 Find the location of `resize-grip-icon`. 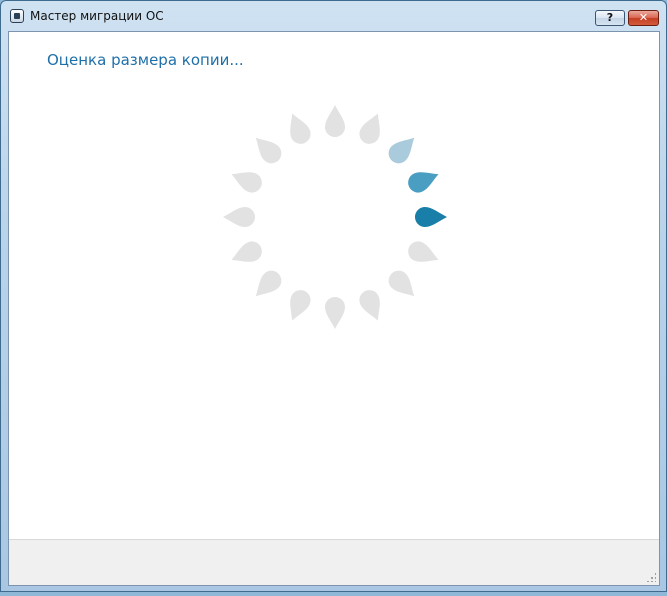

resize-grip-icon is located at coordinates (651, 577).